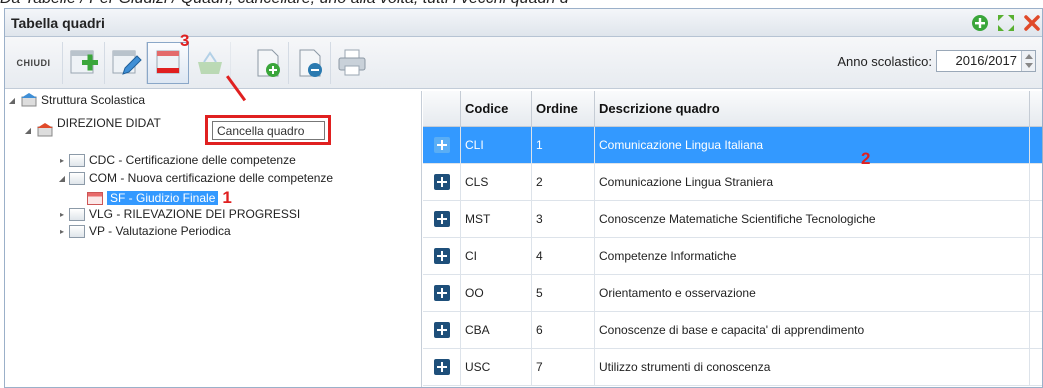 The width and height of the screenshot is (1043, 388). I want to click on annotation-2: 2, so click(866, 158).